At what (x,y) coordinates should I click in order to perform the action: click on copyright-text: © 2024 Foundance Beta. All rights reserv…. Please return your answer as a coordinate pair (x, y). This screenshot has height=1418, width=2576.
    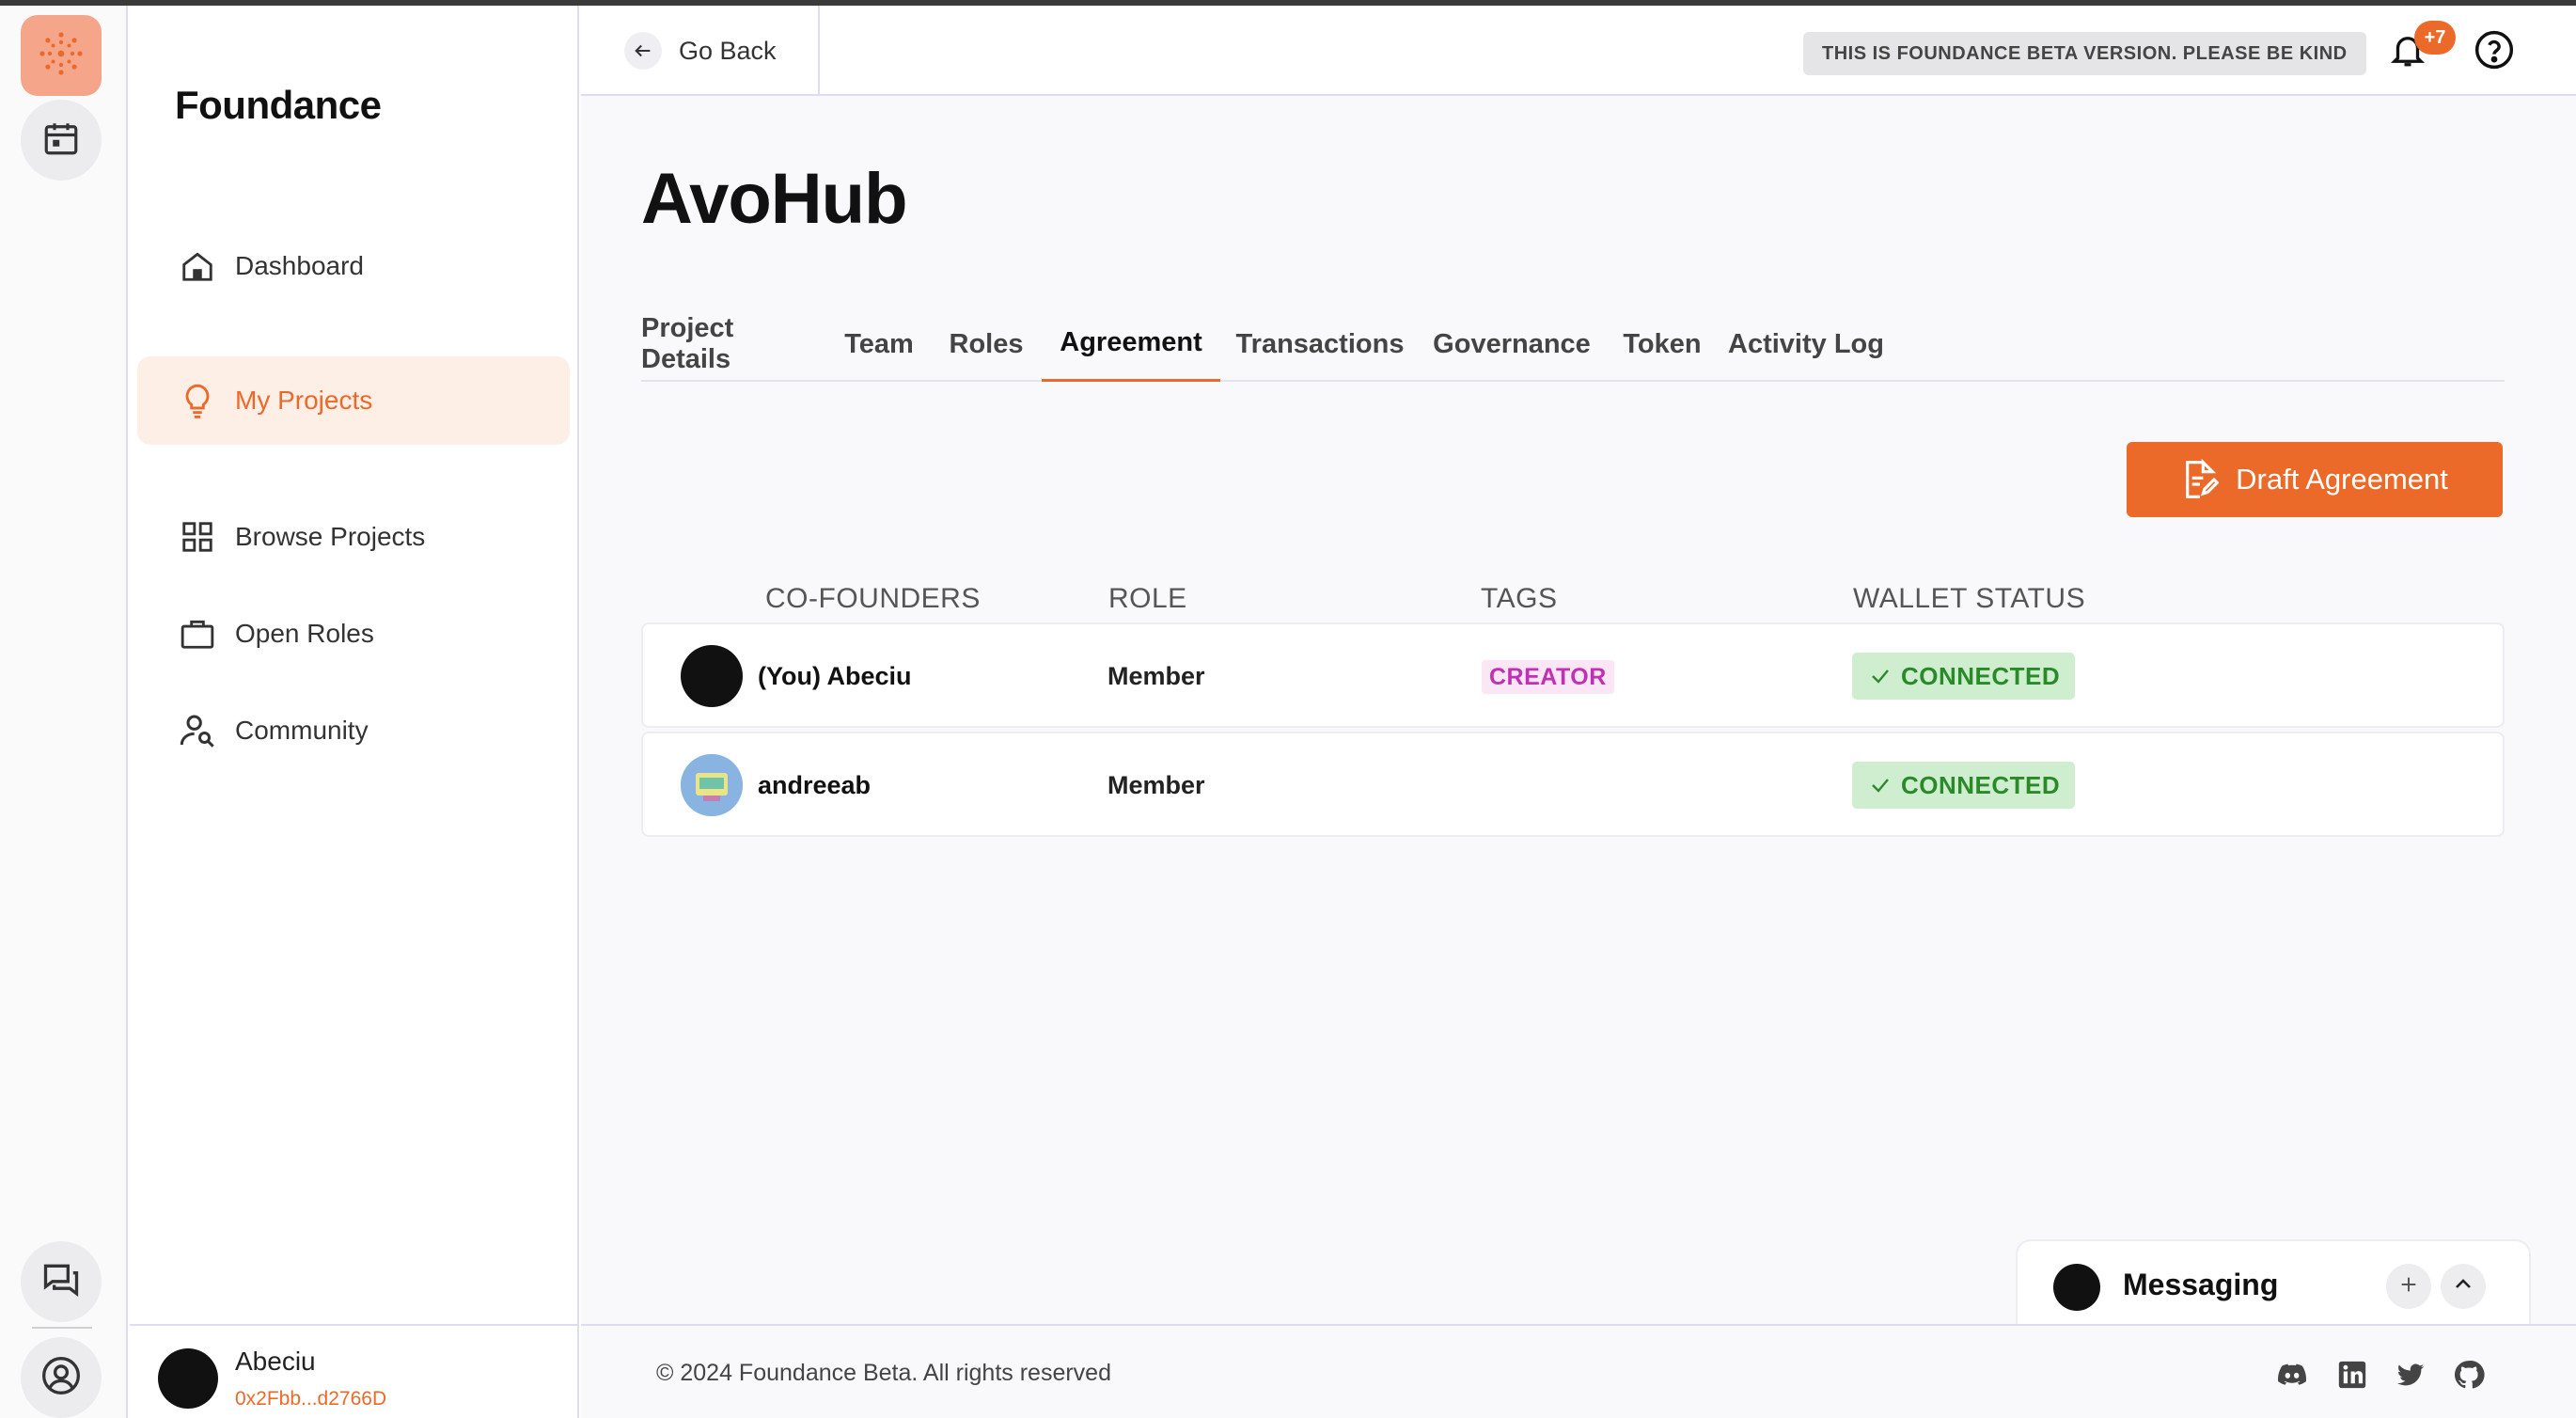
    Looking at the image, I should click on (884, 1373).